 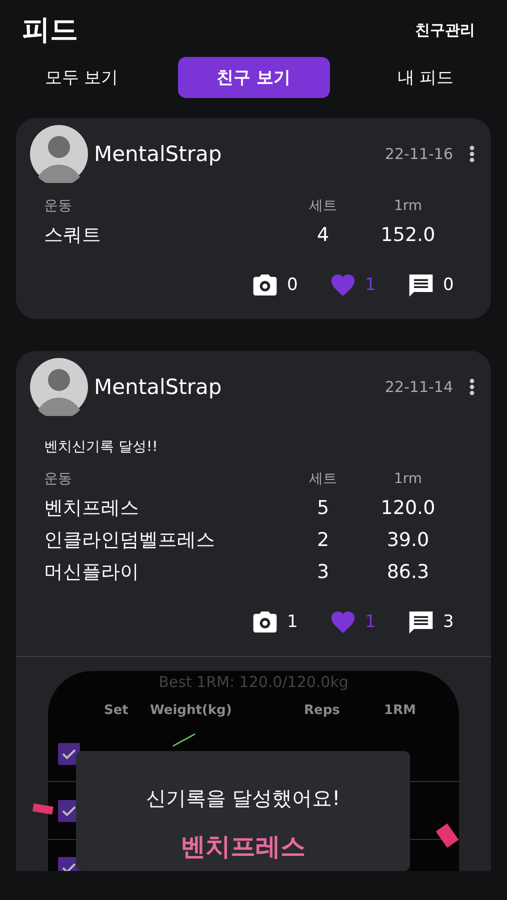 I want to click on exercise-name: 벤치프레스, so click(x=92, y=508).